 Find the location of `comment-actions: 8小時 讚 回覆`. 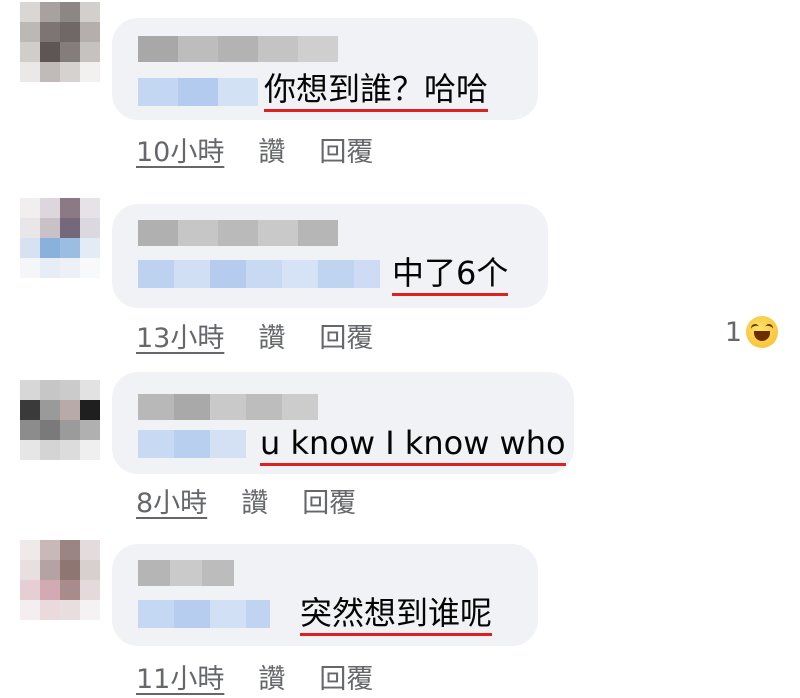

comment-actions: 8小時 讚 回覆 is located at coordinates (246, 500).